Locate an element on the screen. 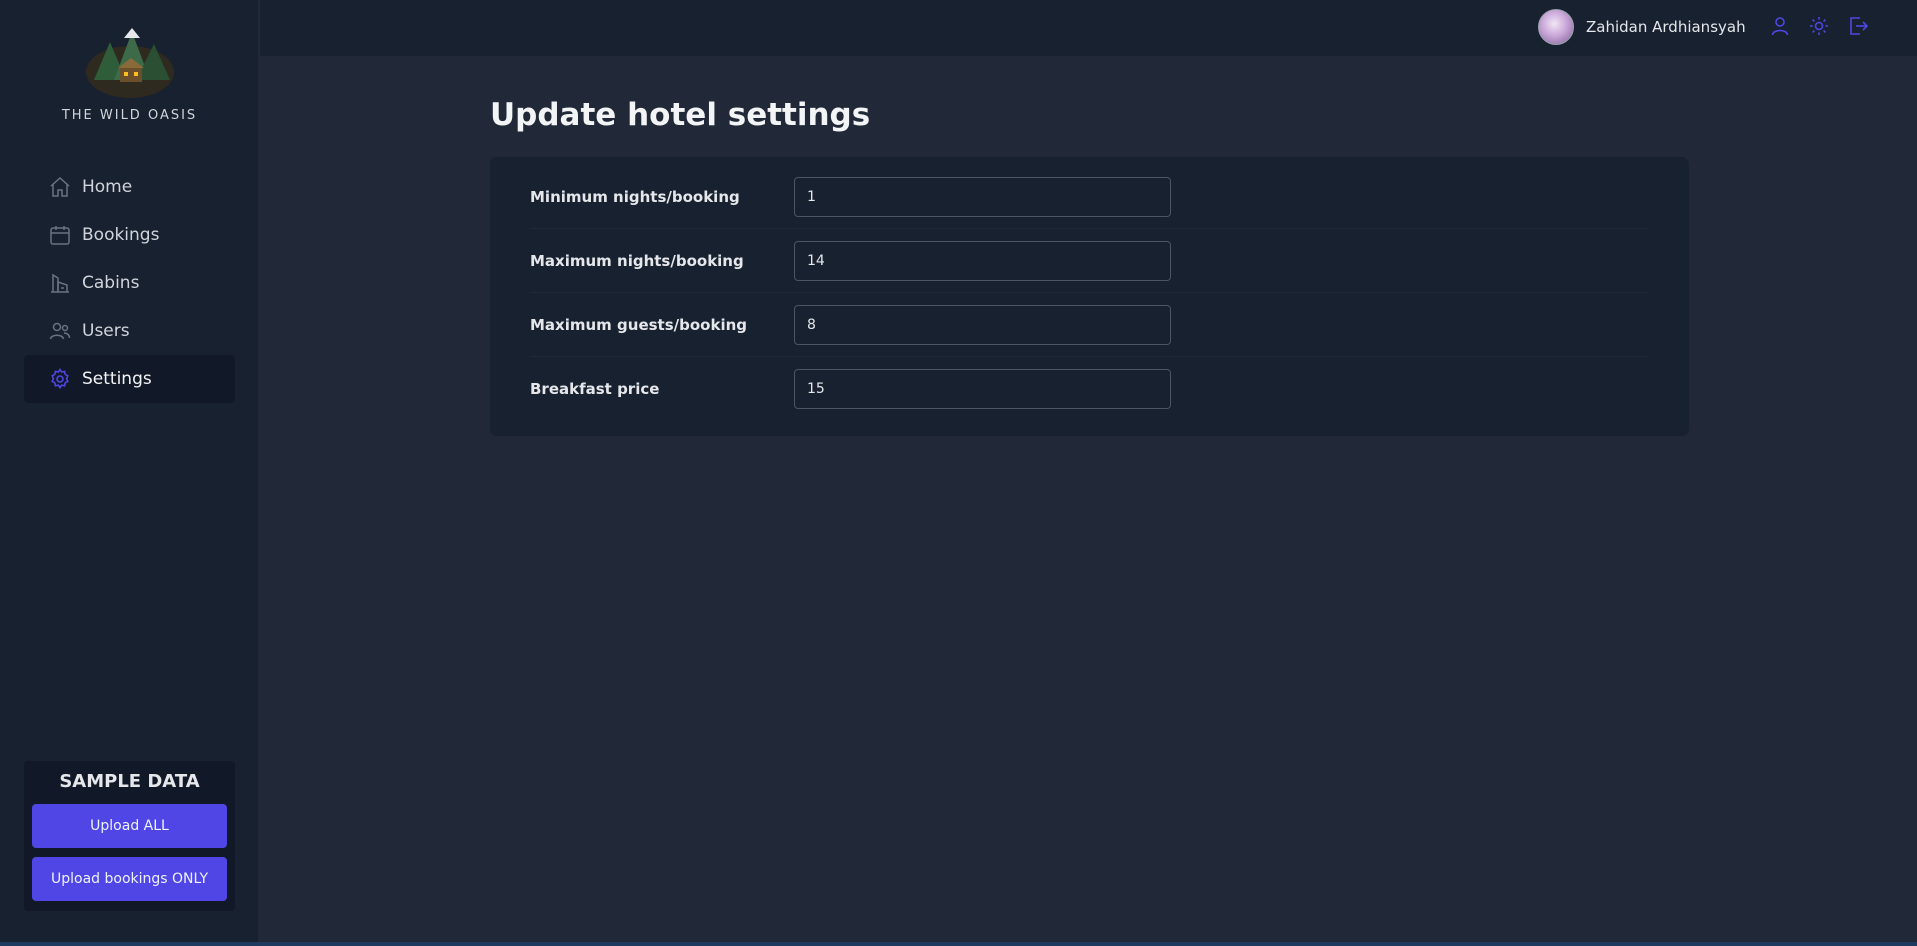  nav-label-settings: Settings is located at coordinates (117, 379).